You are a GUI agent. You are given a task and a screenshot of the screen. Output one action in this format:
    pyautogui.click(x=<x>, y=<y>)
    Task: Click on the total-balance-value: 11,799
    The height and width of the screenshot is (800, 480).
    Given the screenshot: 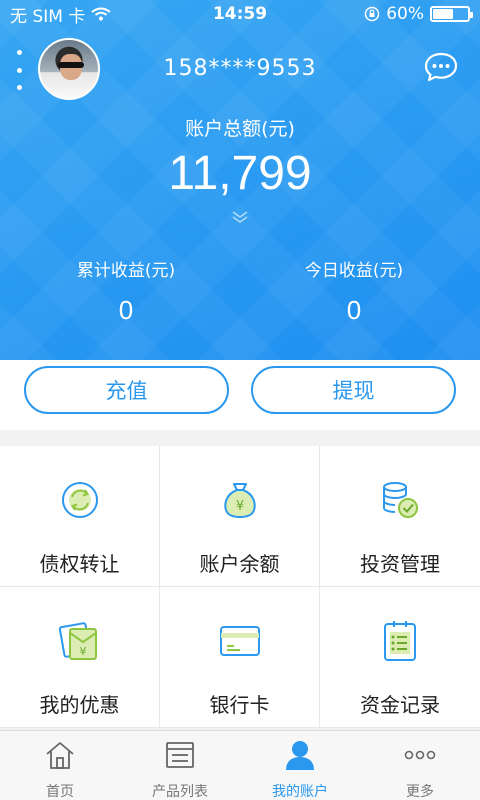 What is the action you would take?
    pyautogui.click(x=240, y=173)
    